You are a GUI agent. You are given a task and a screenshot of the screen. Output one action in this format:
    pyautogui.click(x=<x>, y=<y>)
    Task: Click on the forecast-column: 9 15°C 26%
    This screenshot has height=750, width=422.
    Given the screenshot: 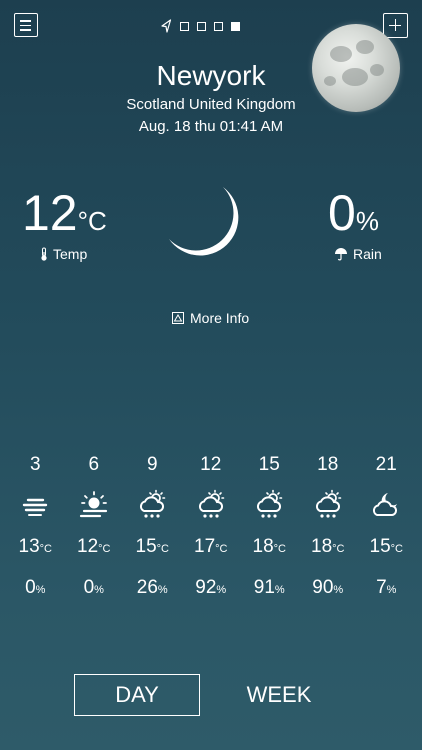 What is the action you would take?
    pyautogui.click(x=152, y=526)
    